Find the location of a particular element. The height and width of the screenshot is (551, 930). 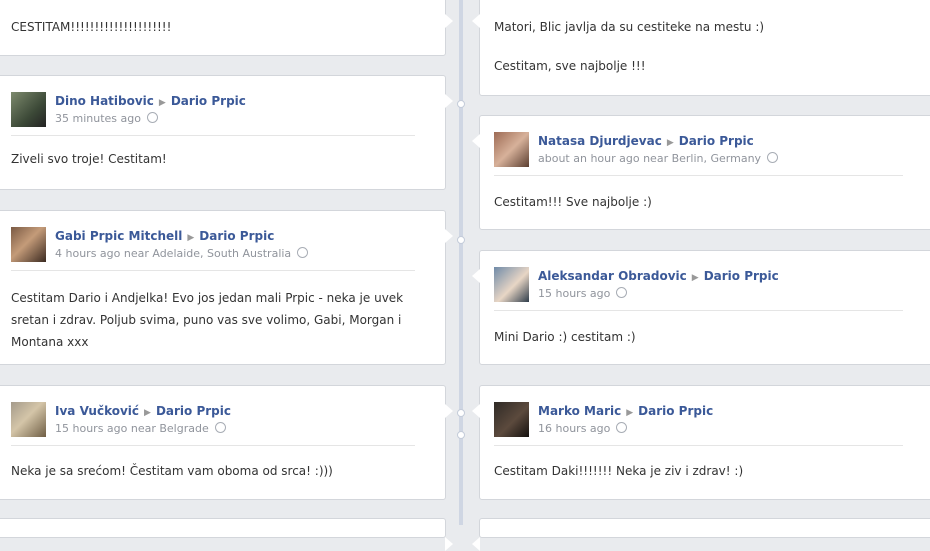

post-card: CESTITAM!!!!!!!!!!!!!!!!!!!!! is located at coordinates (226, 28).